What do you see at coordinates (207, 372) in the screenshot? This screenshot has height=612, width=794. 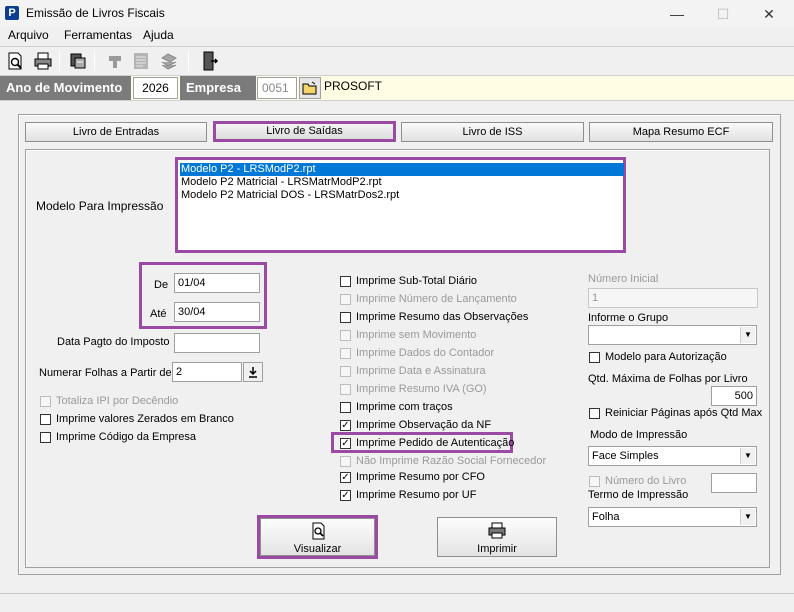 I see `numerar-input: 2` at bounding box center [207, 372].